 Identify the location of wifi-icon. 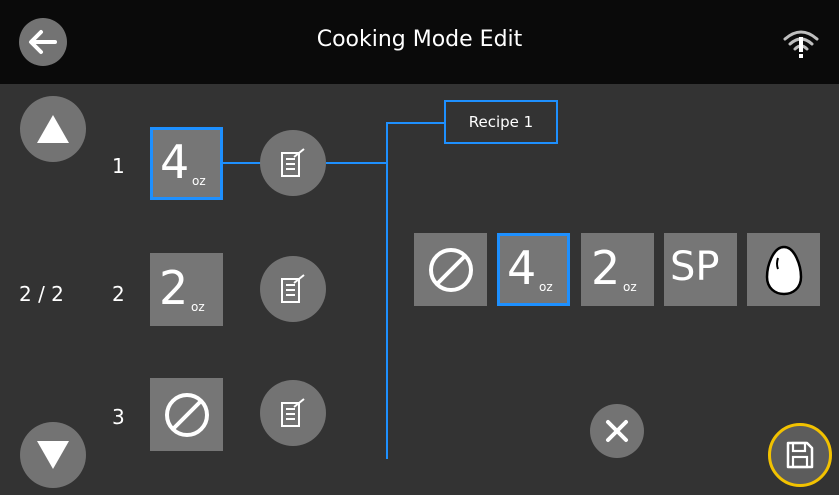
(801, 43).